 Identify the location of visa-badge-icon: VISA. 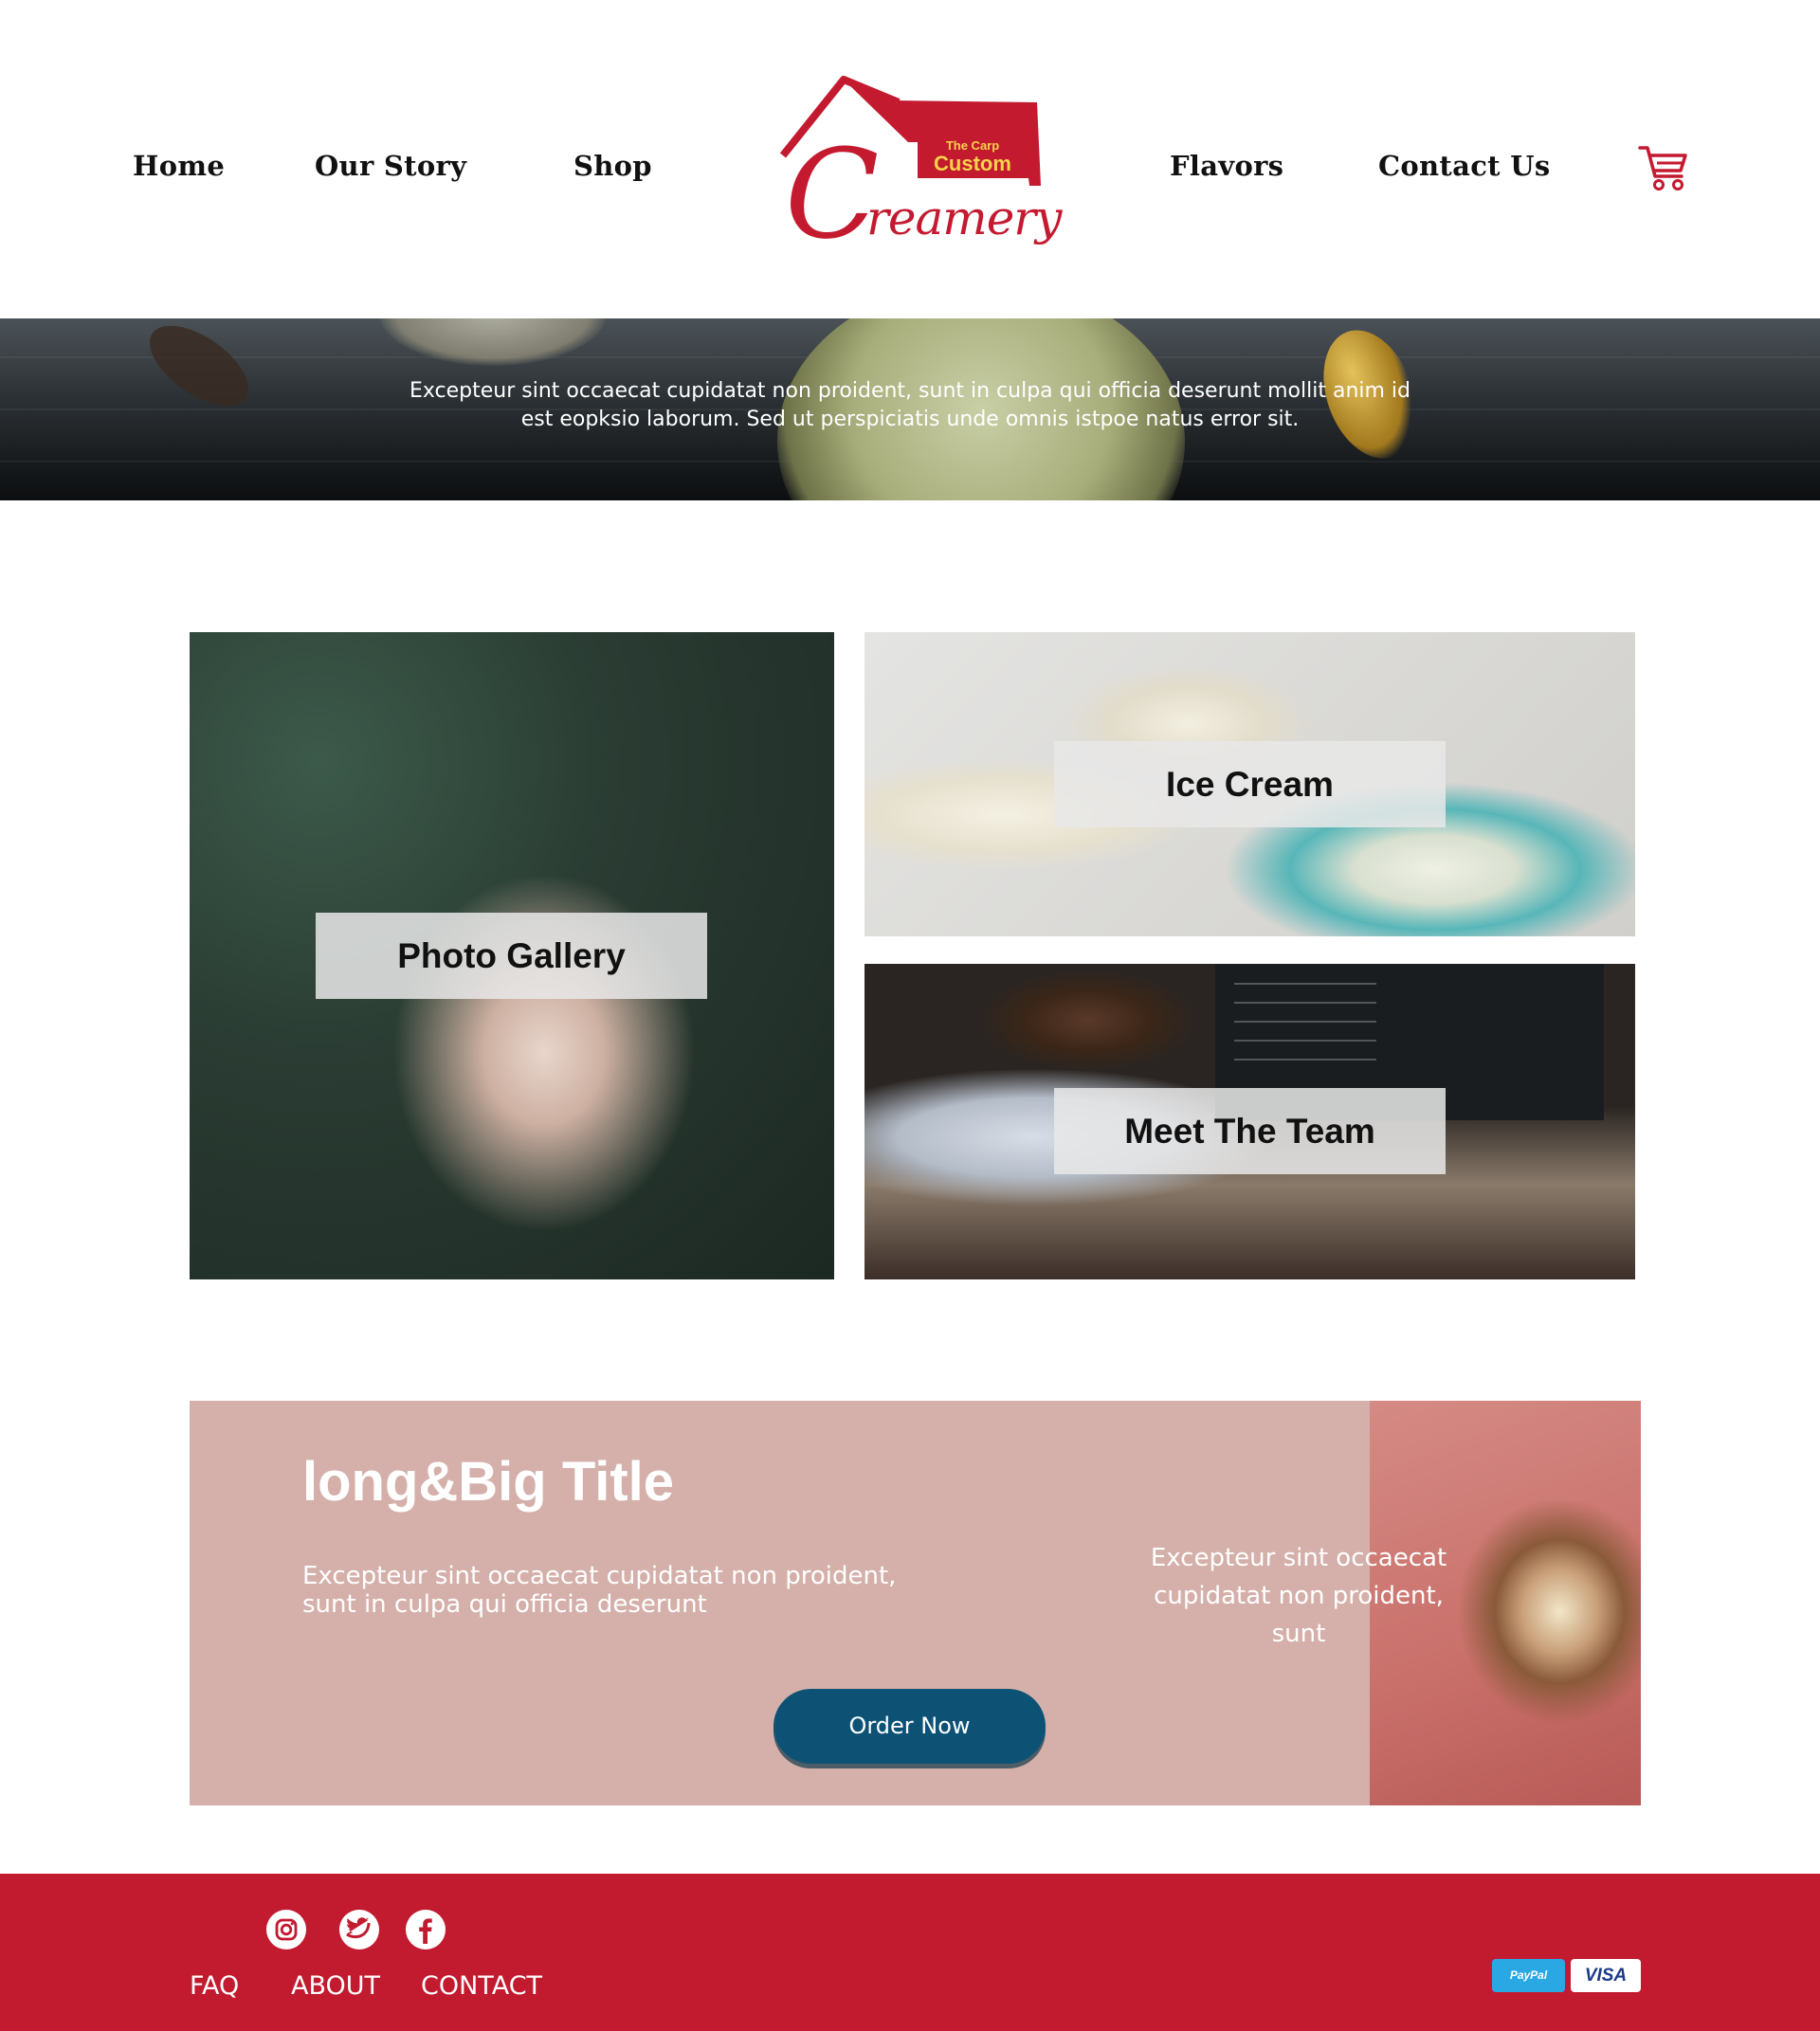
(1606, 1975).